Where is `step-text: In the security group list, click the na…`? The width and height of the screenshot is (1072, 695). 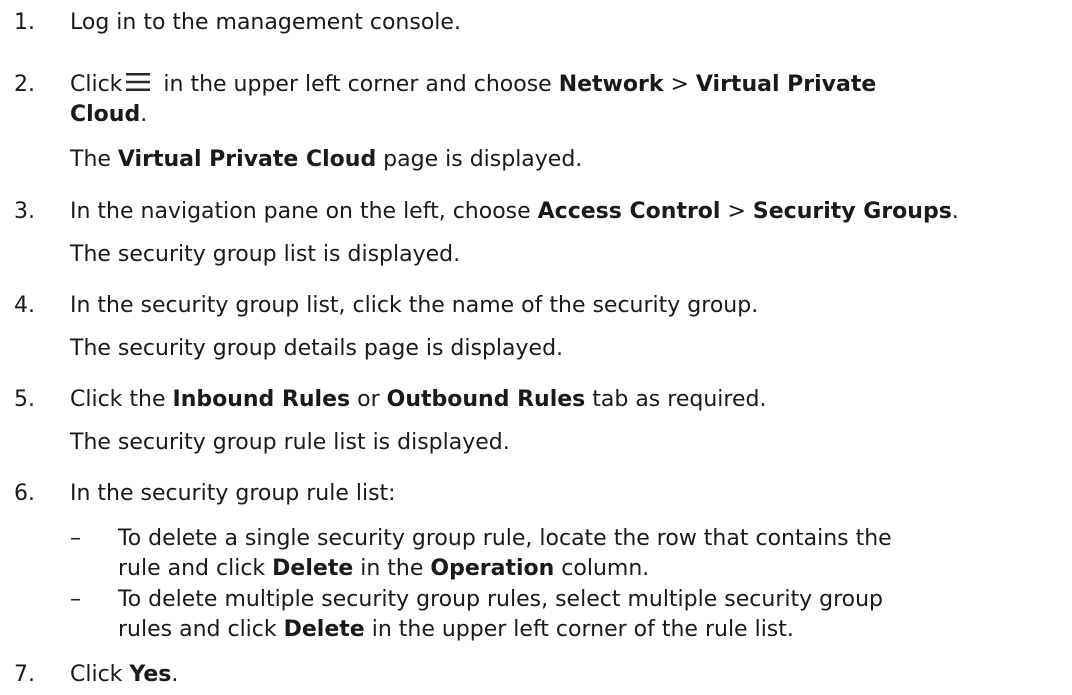 step-text: In the security group list, click the na… is located at coordinates (414, 305).